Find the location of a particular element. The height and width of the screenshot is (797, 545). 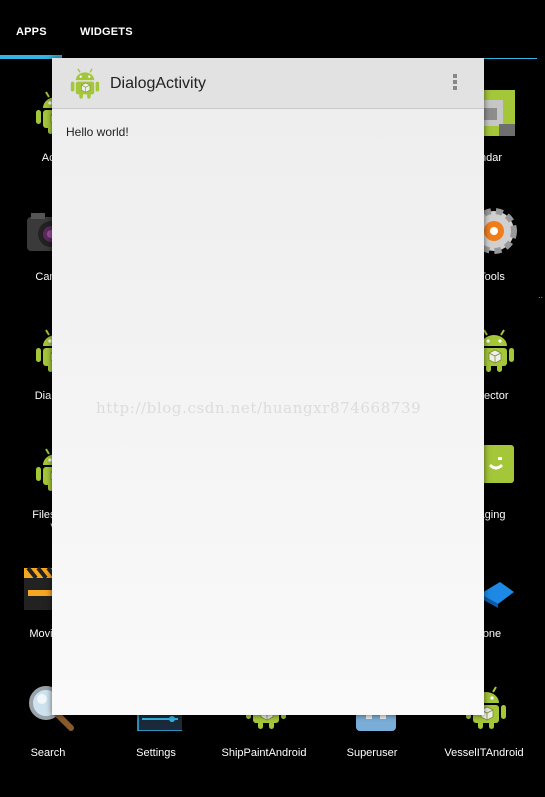

tab-widgets: WIDGETS is located at coordinates (106, 32).